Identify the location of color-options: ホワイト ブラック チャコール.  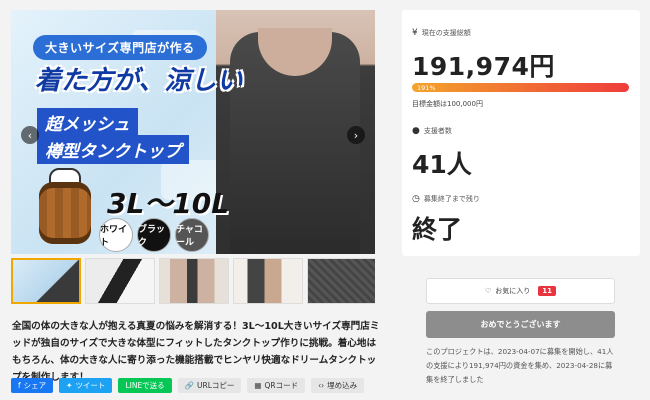
(154, 235).